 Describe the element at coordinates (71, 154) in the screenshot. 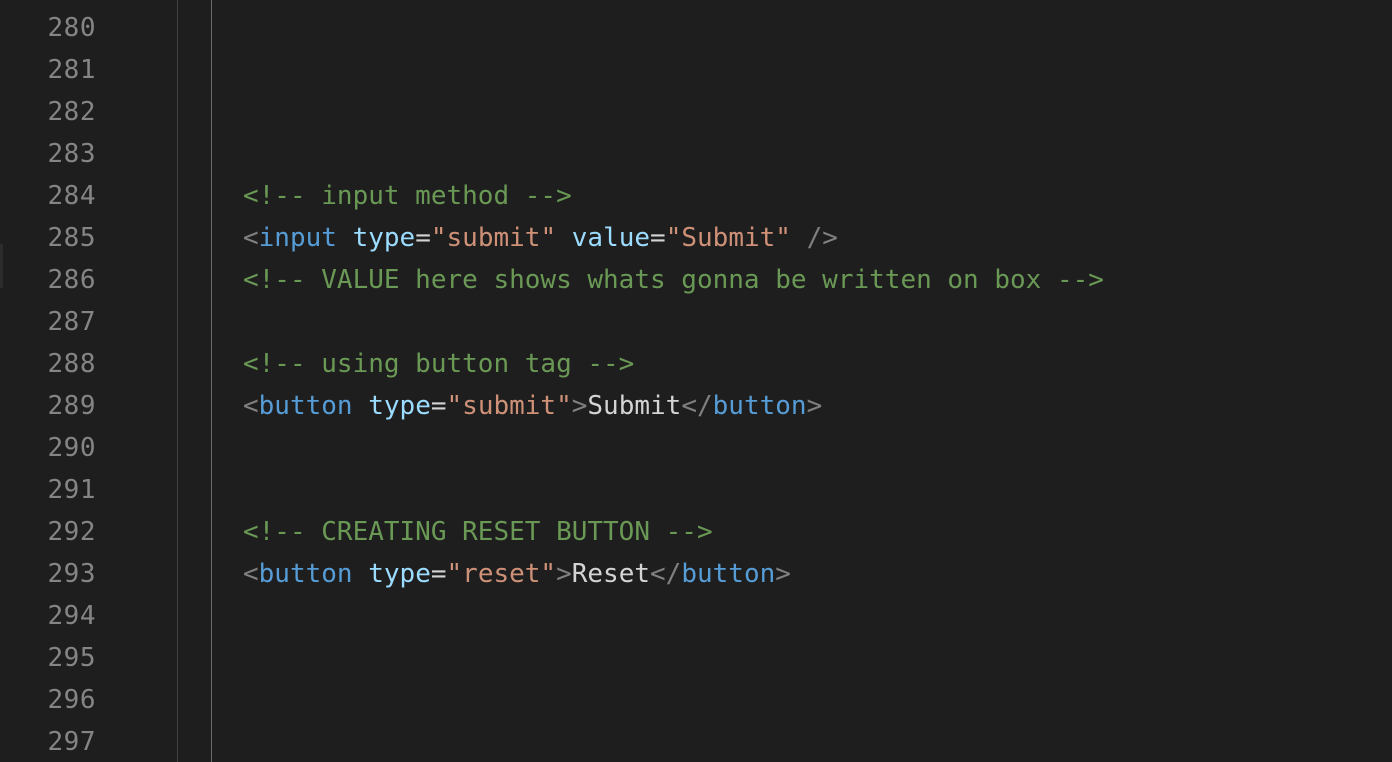

I see `line-number: 283` at that location.